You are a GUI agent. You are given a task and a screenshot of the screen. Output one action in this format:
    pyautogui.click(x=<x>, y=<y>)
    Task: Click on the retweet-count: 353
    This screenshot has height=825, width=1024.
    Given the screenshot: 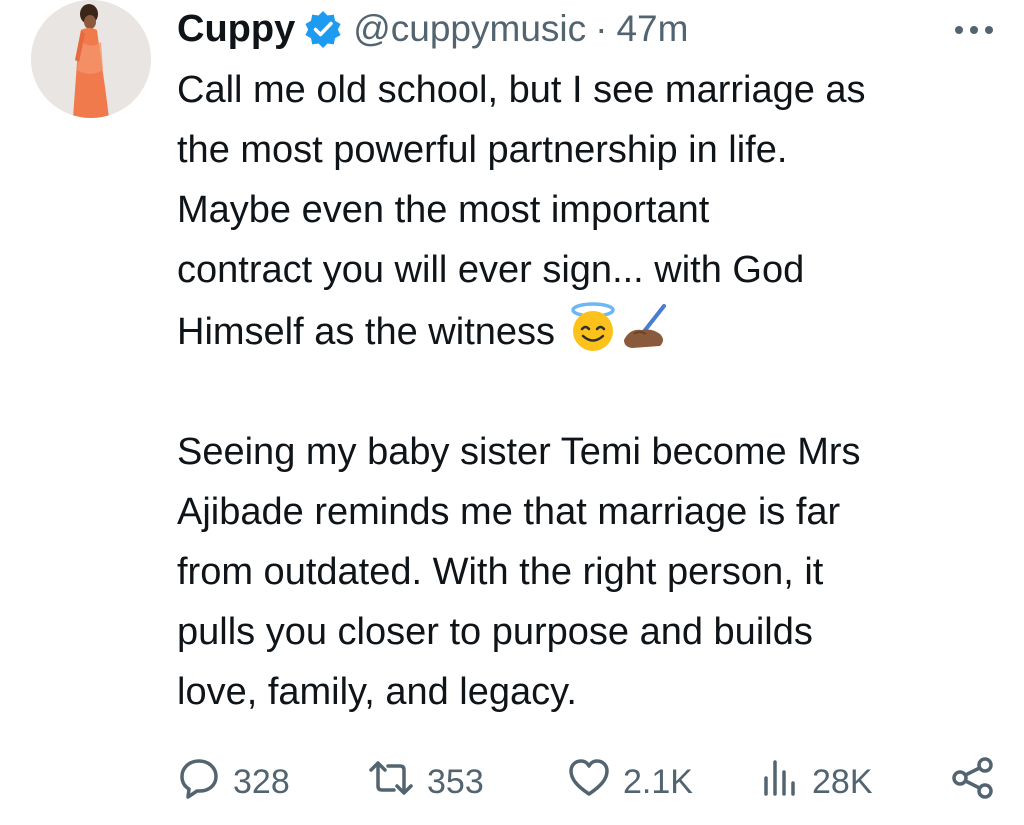 What is the action you would take?
    pyautogui.click(x=455, y=781)
    